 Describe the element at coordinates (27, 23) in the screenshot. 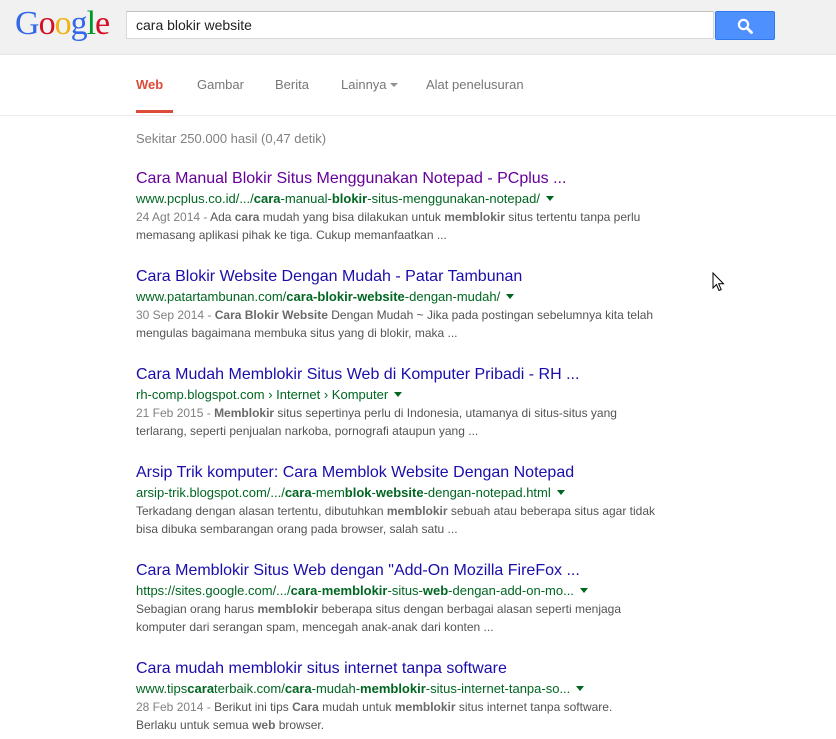

I see `logo-letter: G` at that location.